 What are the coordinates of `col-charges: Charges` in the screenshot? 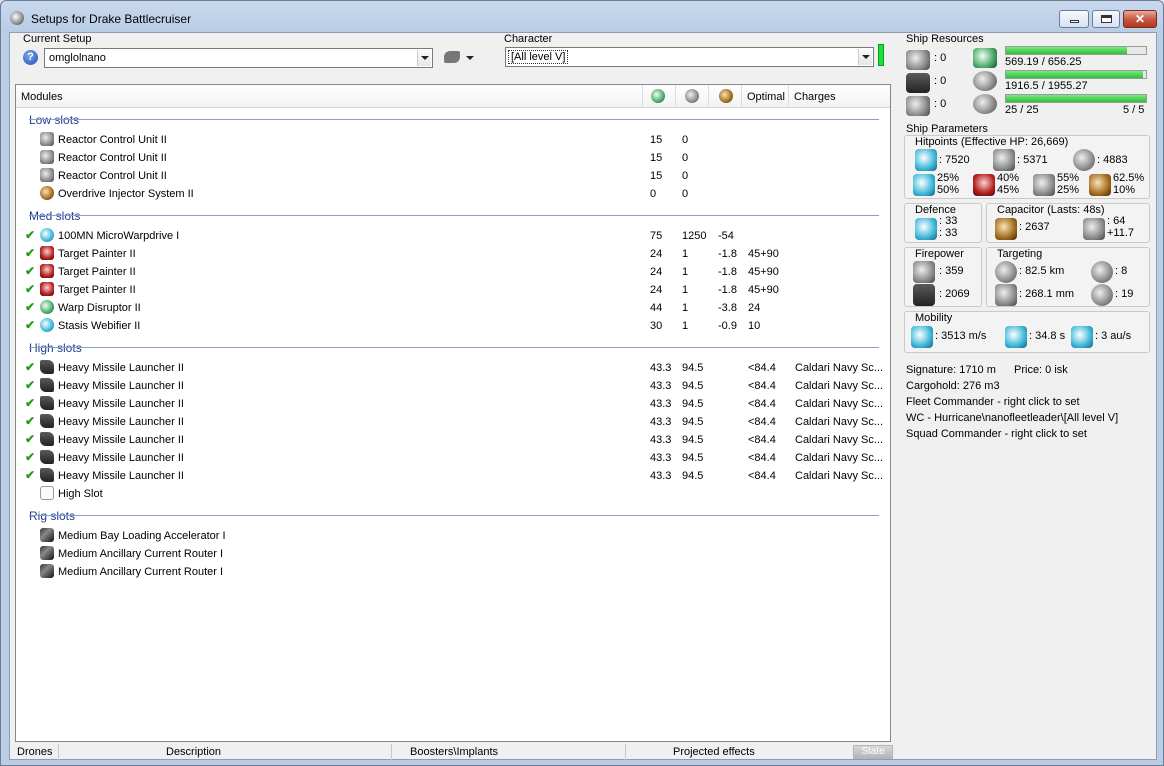 It's located at (840, 96).